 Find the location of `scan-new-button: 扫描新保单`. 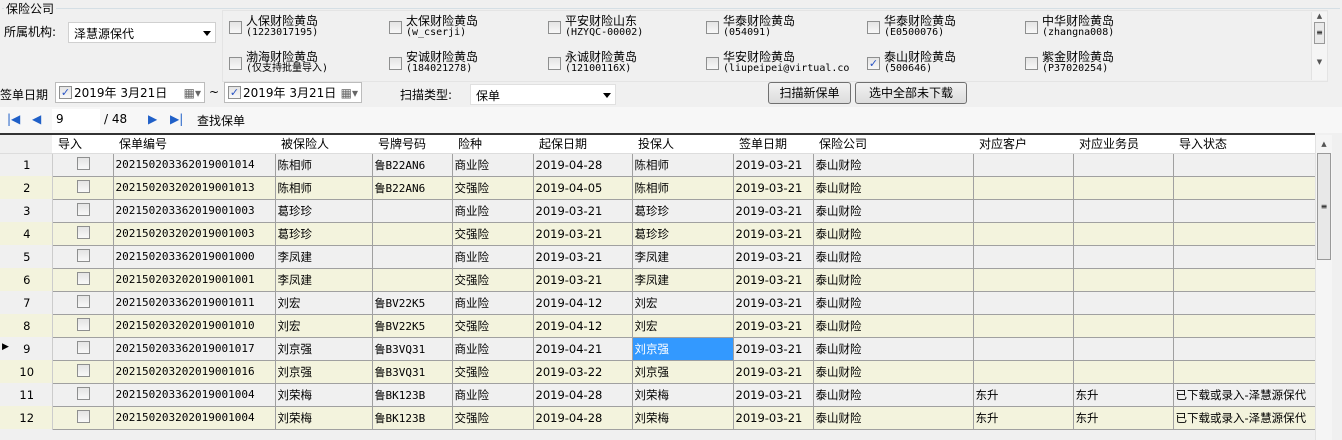

scan-new-button: 扫描新保单 is located at coordinates (809, 93).